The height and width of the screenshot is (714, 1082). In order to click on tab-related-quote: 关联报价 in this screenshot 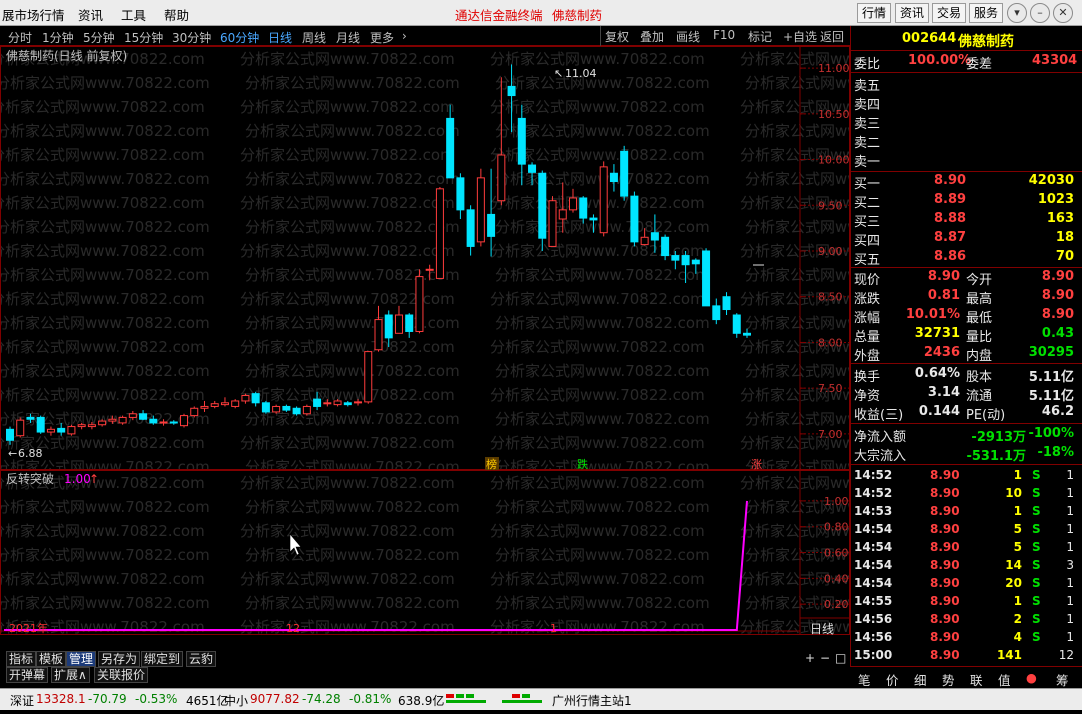, I will do `click(121, 675)`.